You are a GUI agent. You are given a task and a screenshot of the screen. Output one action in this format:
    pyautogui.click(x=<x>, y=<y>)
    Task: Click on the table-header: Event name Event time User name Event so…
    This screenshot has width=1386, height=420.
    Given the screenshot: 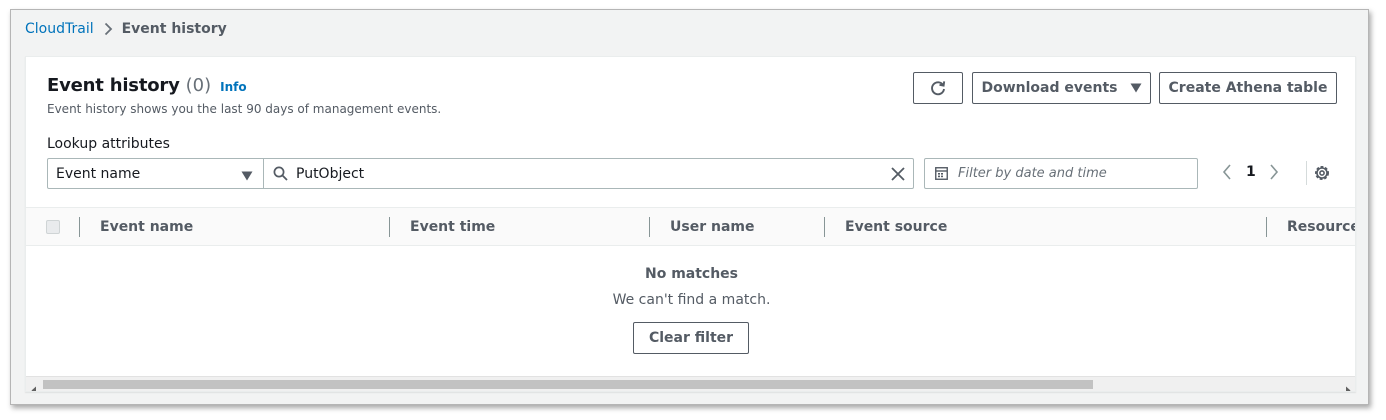 What is the action you would take?
    pyautogui.click(x=690, y=226)
    